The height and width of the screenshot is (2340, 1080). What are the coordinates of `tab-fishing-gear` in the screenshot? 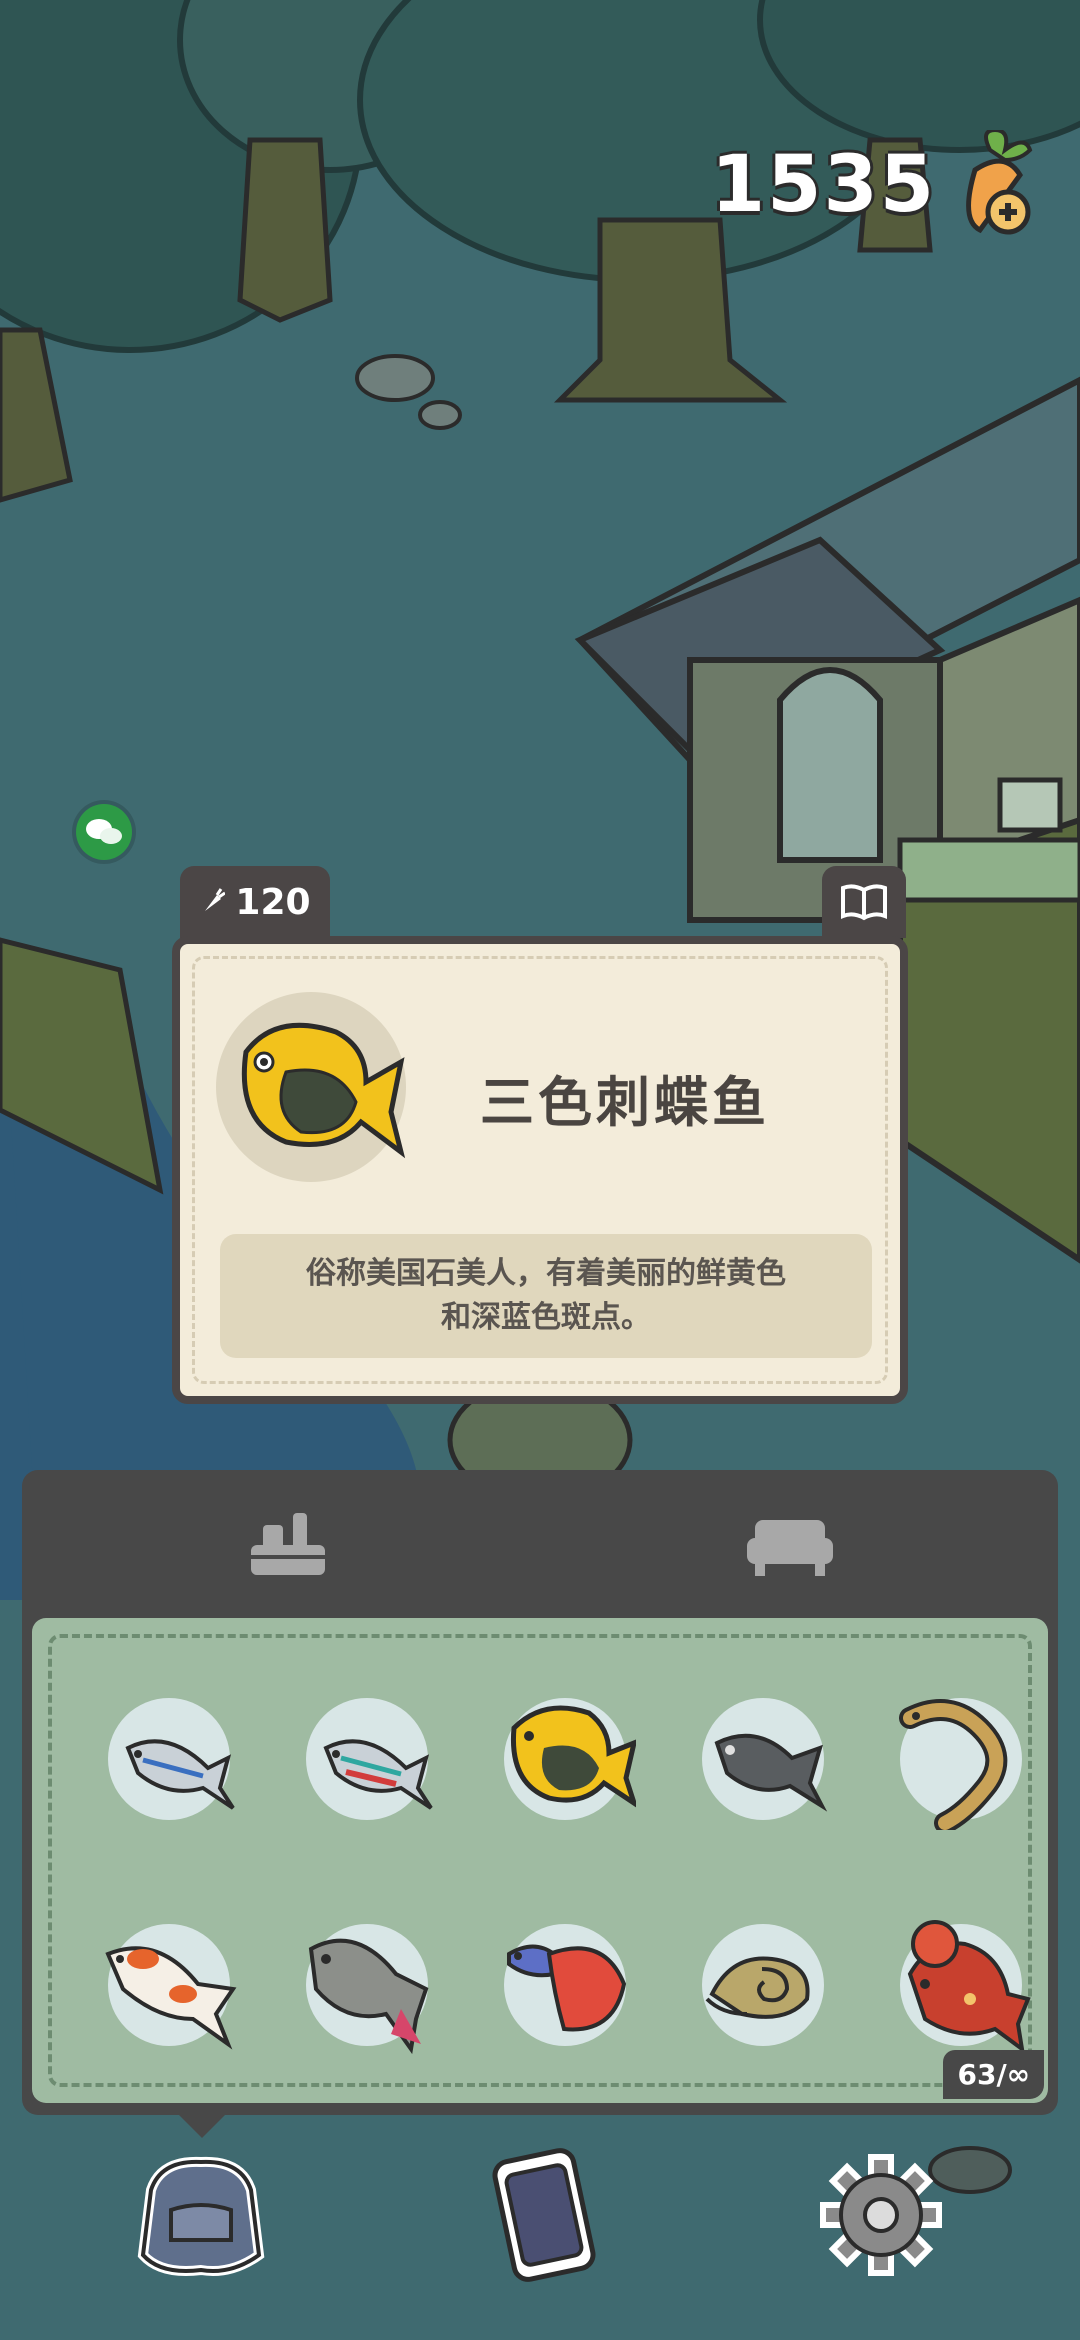 It's located at (288, 1545).